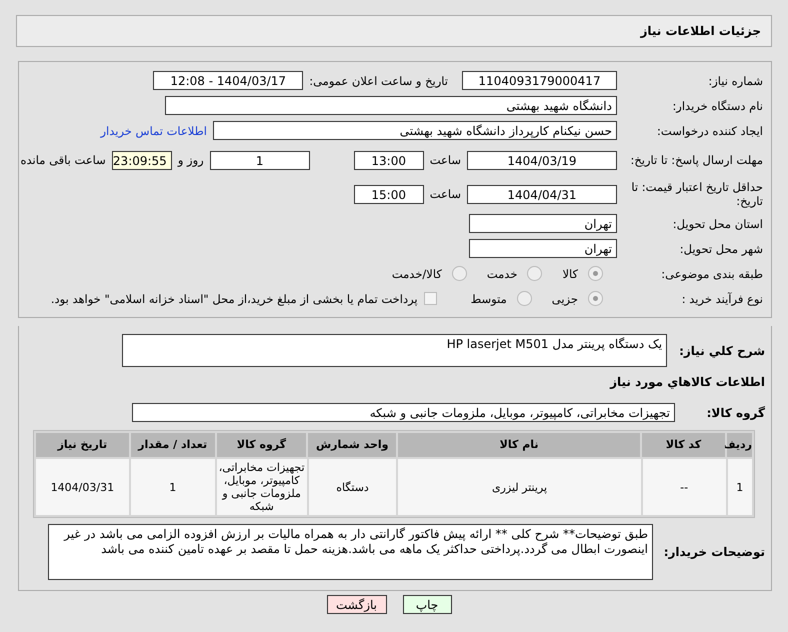  Describe the element at coordinates (570, 273) in the screenshot. I see `radio-label: کالا` at that location.